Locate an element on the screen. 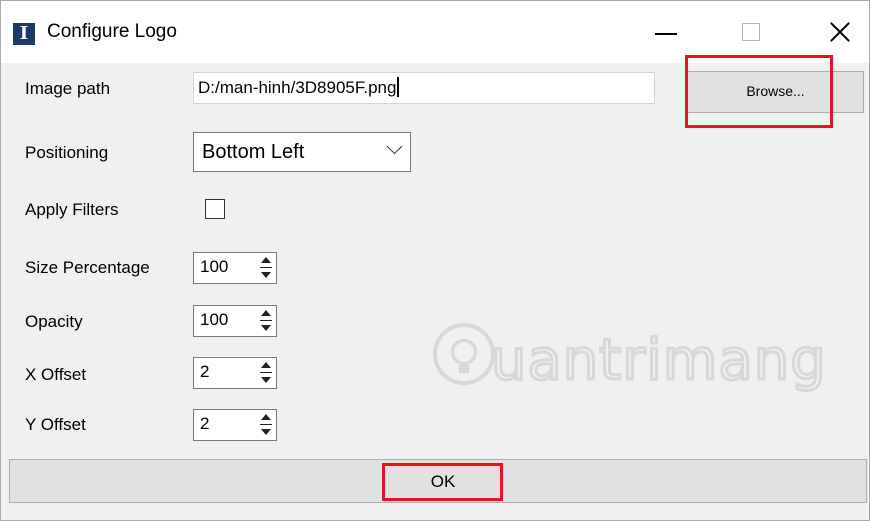 Image resolution: width=870 pixels, height=521 pixels. lightbulb-circle-icon is located at coordinates (464, 354).